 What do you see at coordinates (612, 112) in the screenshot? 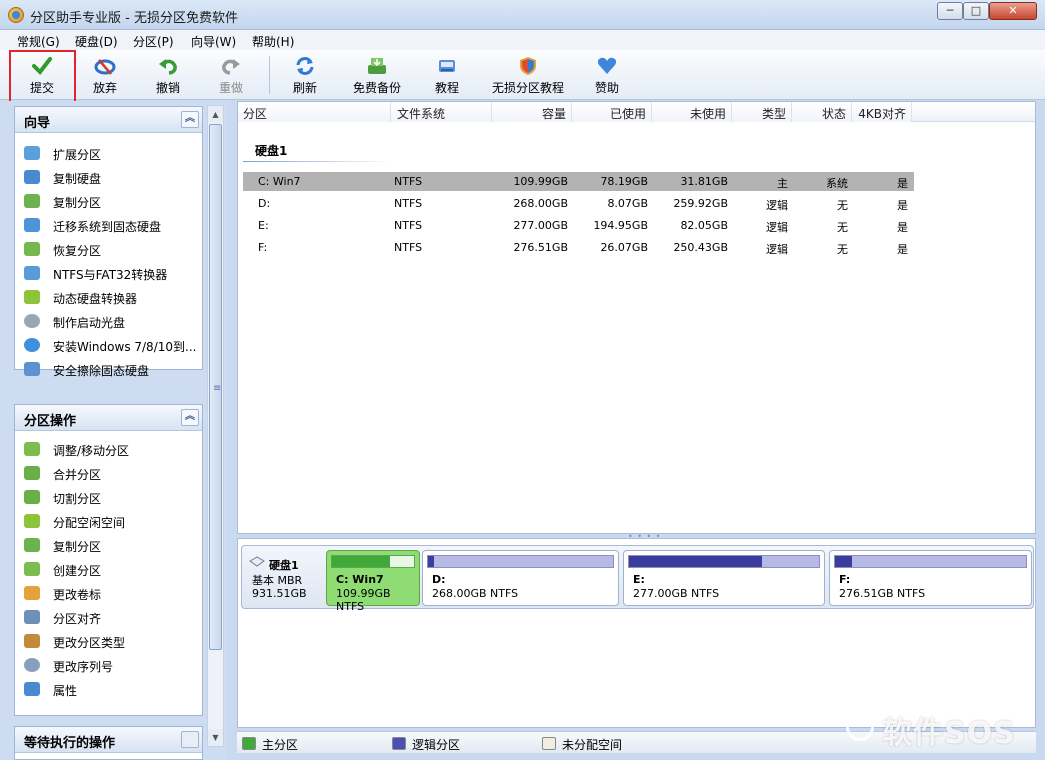
I see `col-used: 已使用` at bounding box center [612, 112].